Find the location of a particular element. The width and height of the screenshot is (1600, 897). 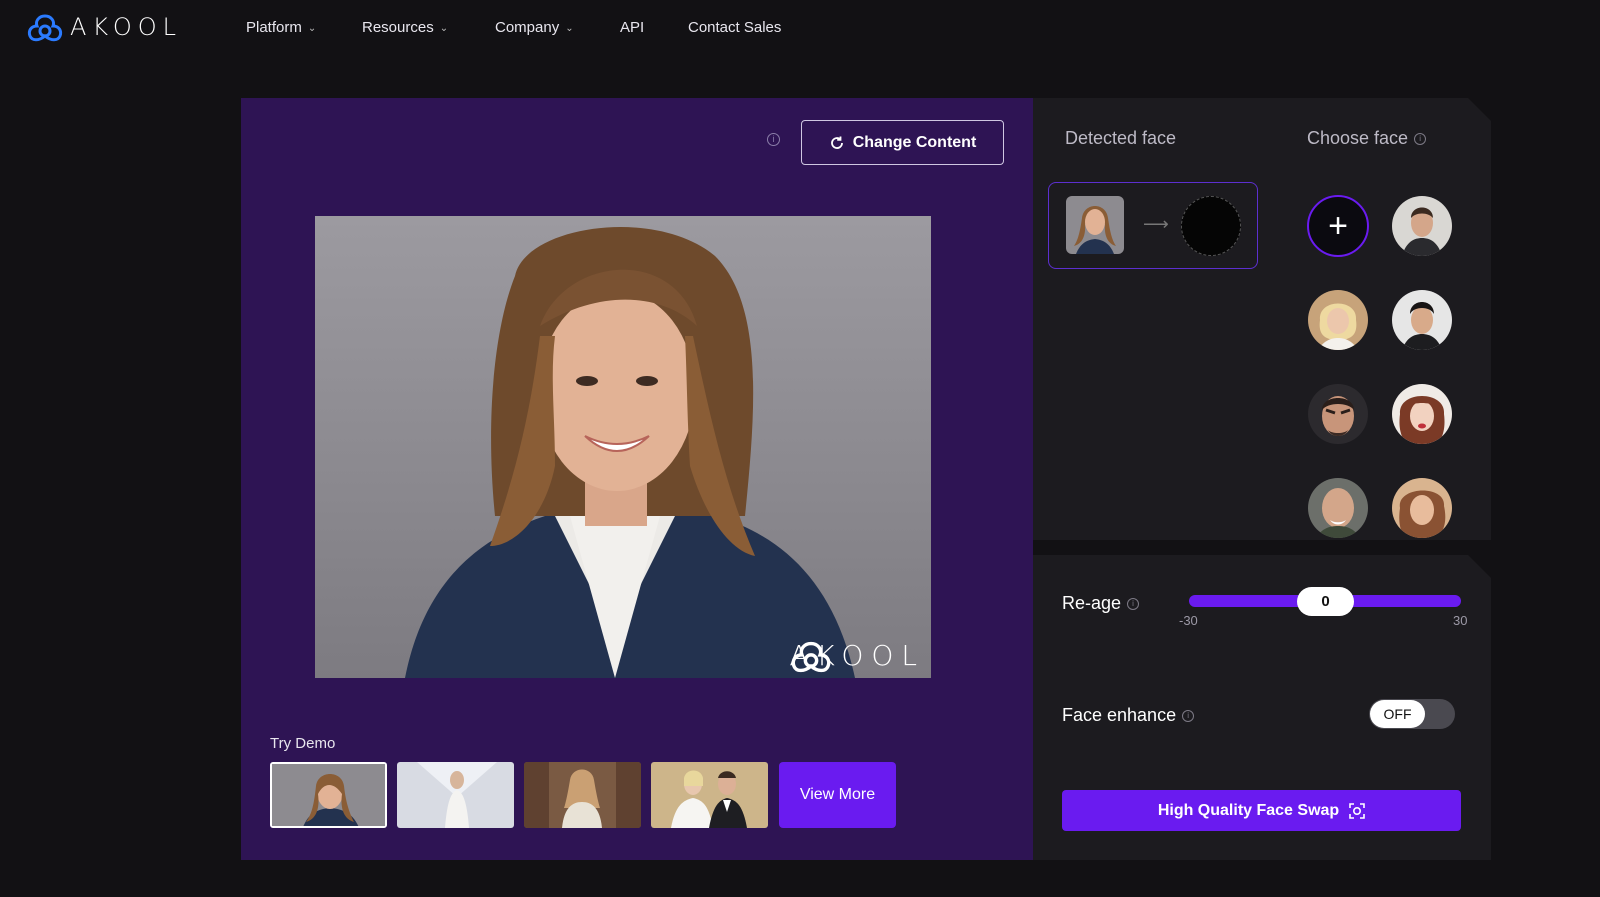

choose-face-title: Choose face i is located at coordinates (1367, 138).